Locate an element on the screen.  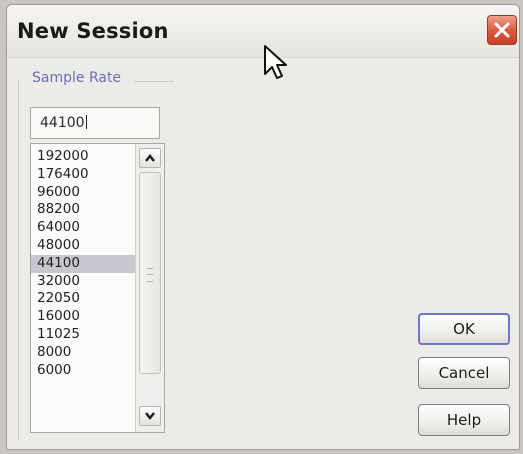
sample-rate-option: 22050 is located at coordinates (83, 299).